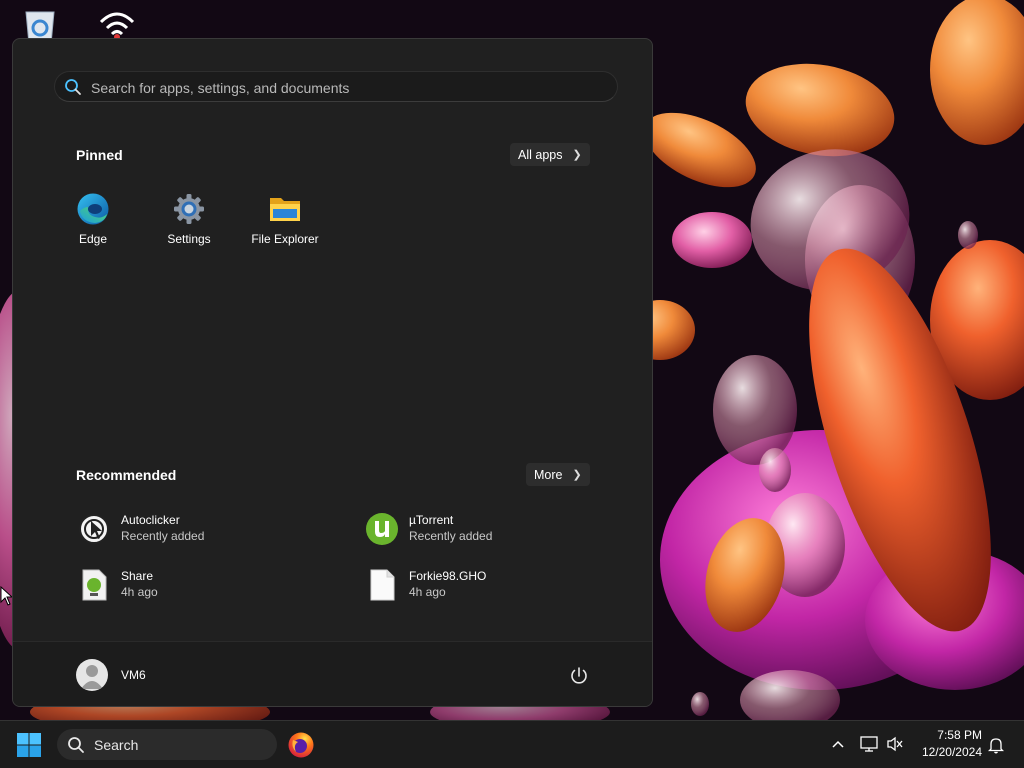 This screenshot has width=1024, height=768. Describe the element at coordinates (116, 745) in the screenshot. I see `taskbar-search-label: Search` at that location.